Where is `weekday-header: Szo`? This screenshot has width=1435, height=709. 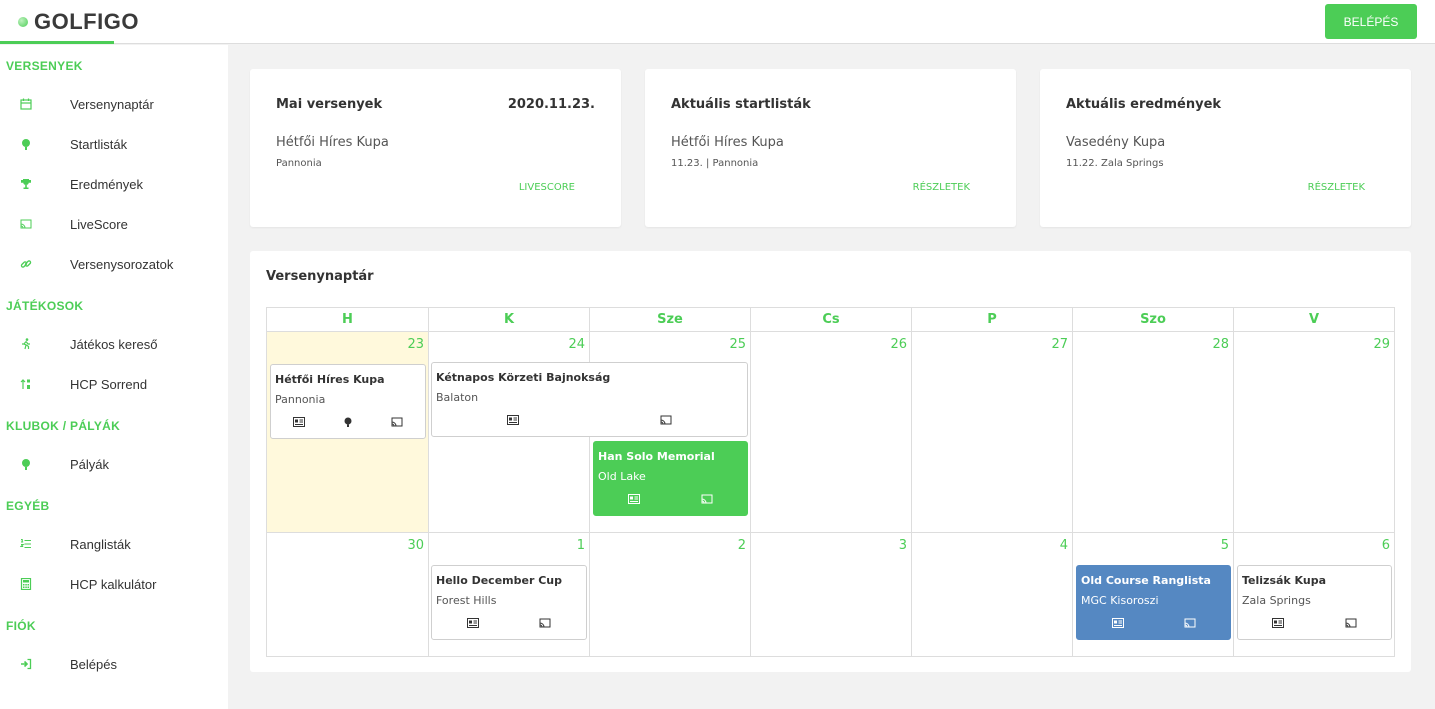 weekday-header: Szo is located at coordinates (1153, 320).